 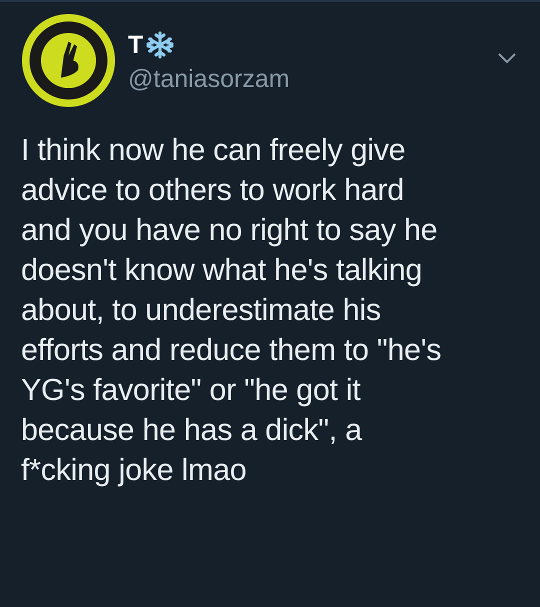 I want to click on user-handle: @taniasorzam, so click(x=209, y=79).